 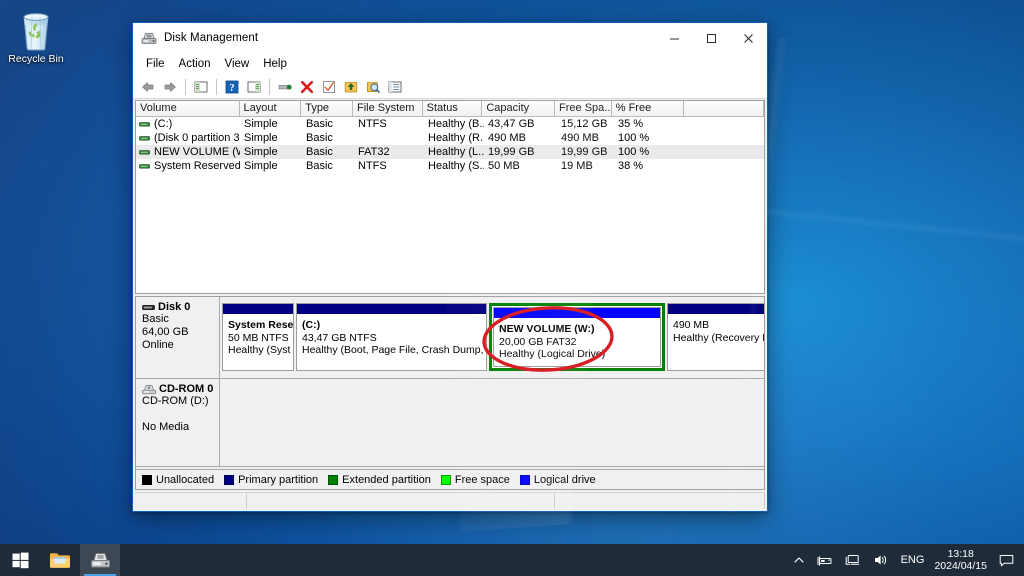 What do you see at coordinates (450, 38) in the screenshot?
I see `window-titlebar: Disk Management` at bounding box center [450, 38].